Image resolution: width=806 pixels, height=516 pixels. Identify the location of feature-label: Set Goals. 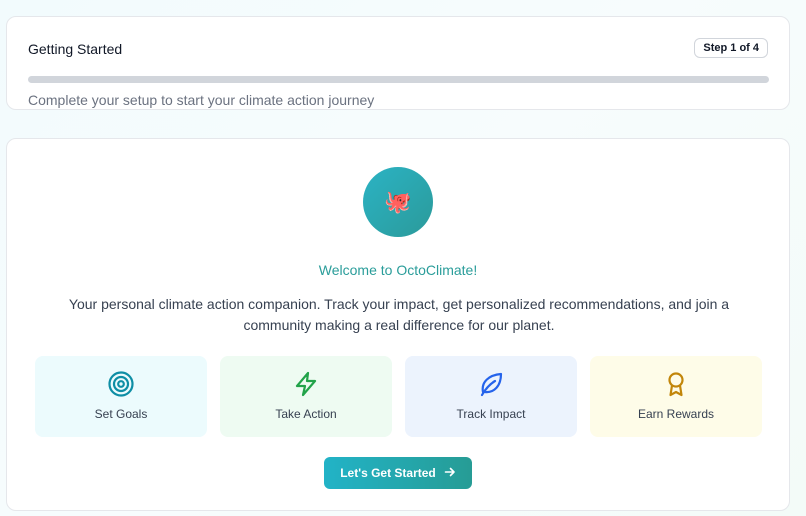
(121, 414).